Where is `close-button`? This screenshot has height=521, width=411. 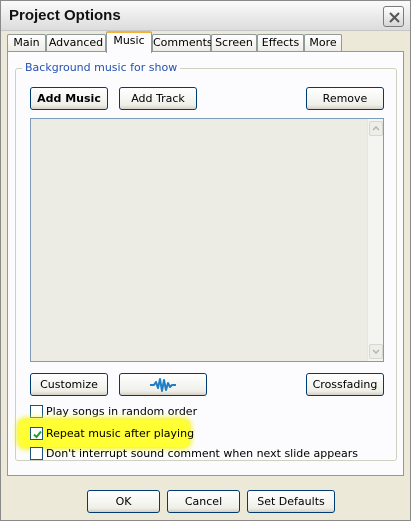 close-button is located at coordinates (393, 16).